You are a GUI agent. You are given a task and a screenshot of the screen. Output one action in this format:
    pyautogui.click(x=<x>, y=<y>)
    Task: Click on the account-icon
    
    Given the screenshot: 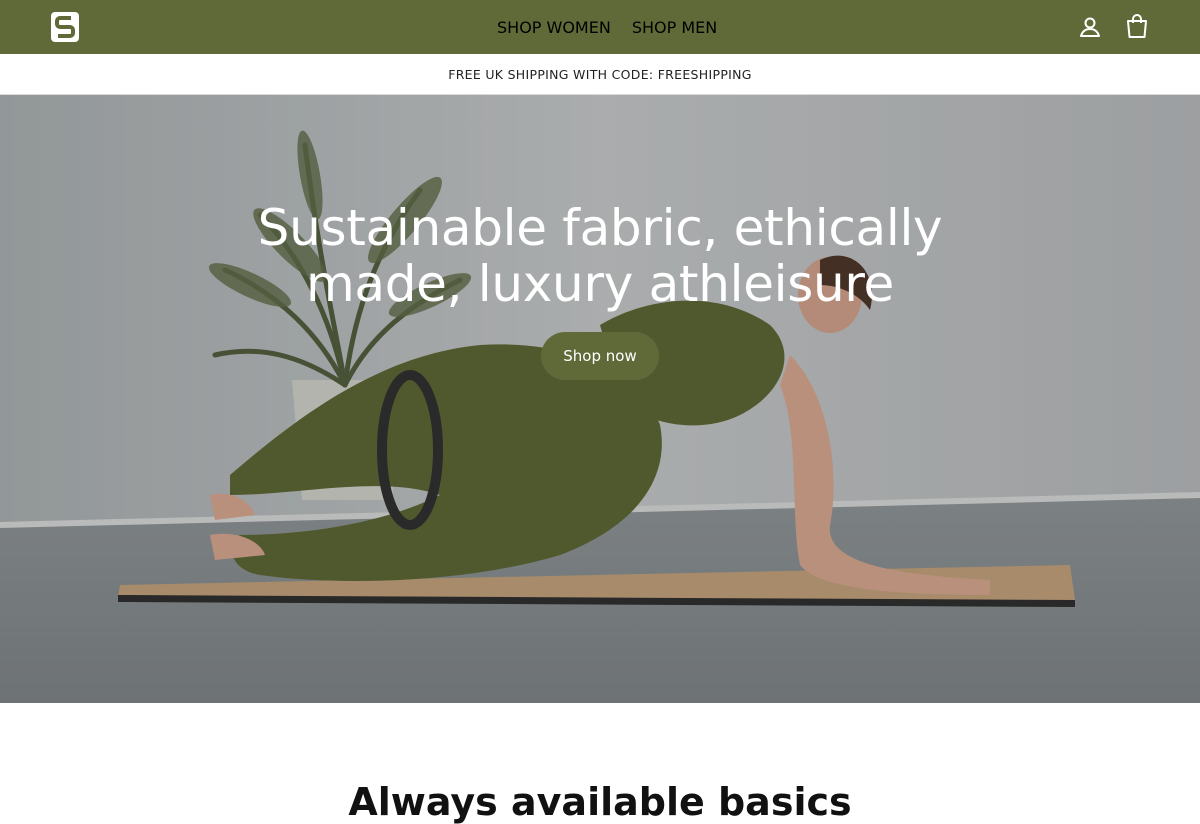 What is the action you would take?
    pyautogui.click(x=1090, y=27)
    